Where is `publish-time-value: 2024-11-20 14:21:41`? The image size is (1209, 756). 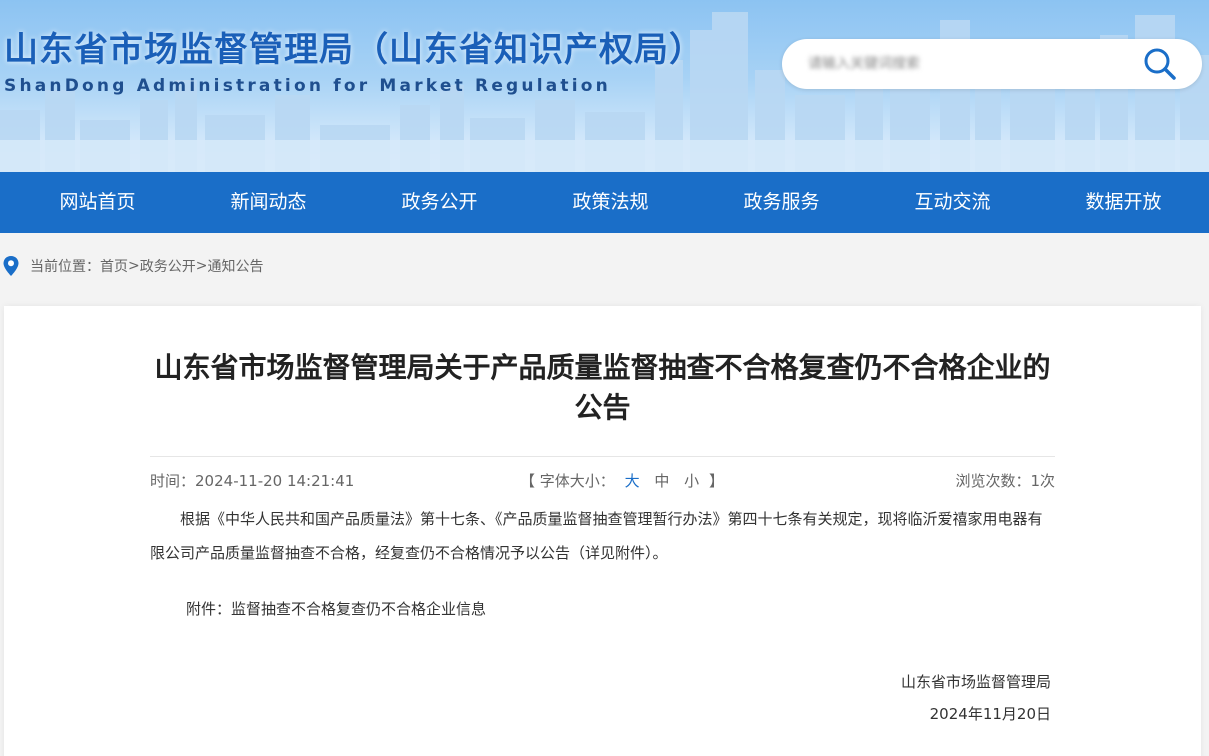 publish-time-value: 2024-11-20 14:21:41 is located at coordinates (275, 481).